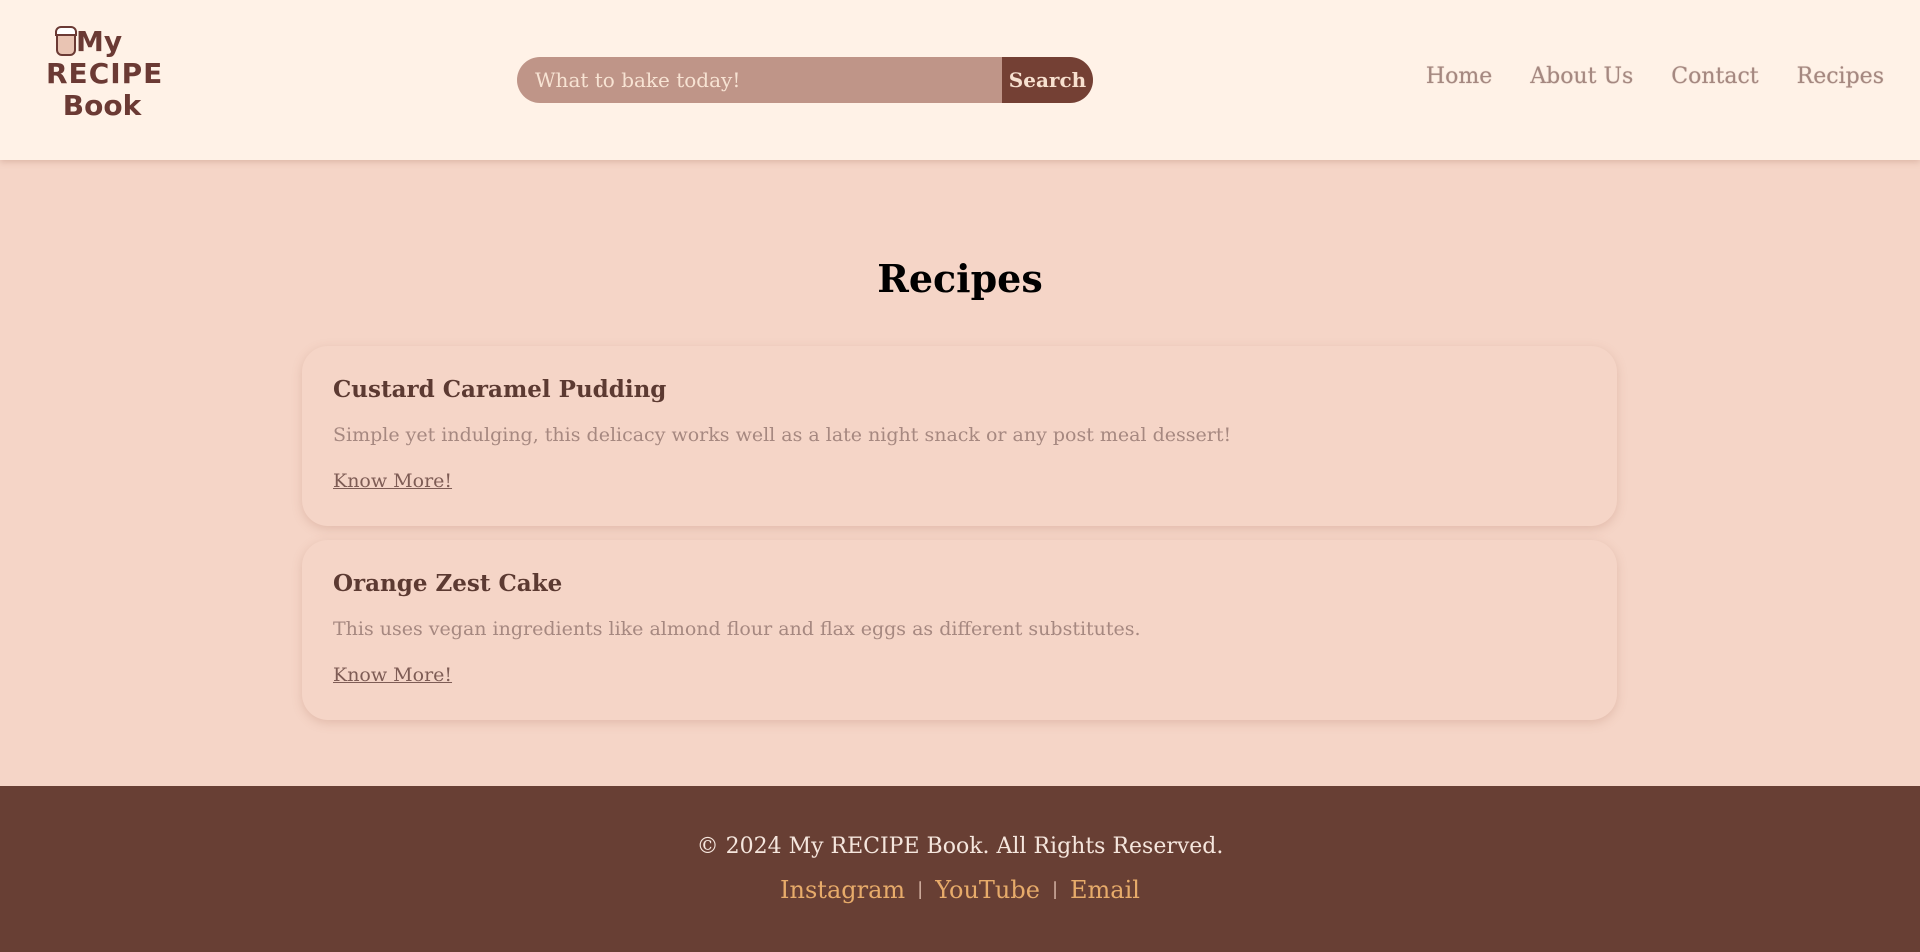 The image size is (1920, 952). Describe the element at coordinates (1581, 76) in the screenshot. I see `nav-link-about-us: About Us` at that location.